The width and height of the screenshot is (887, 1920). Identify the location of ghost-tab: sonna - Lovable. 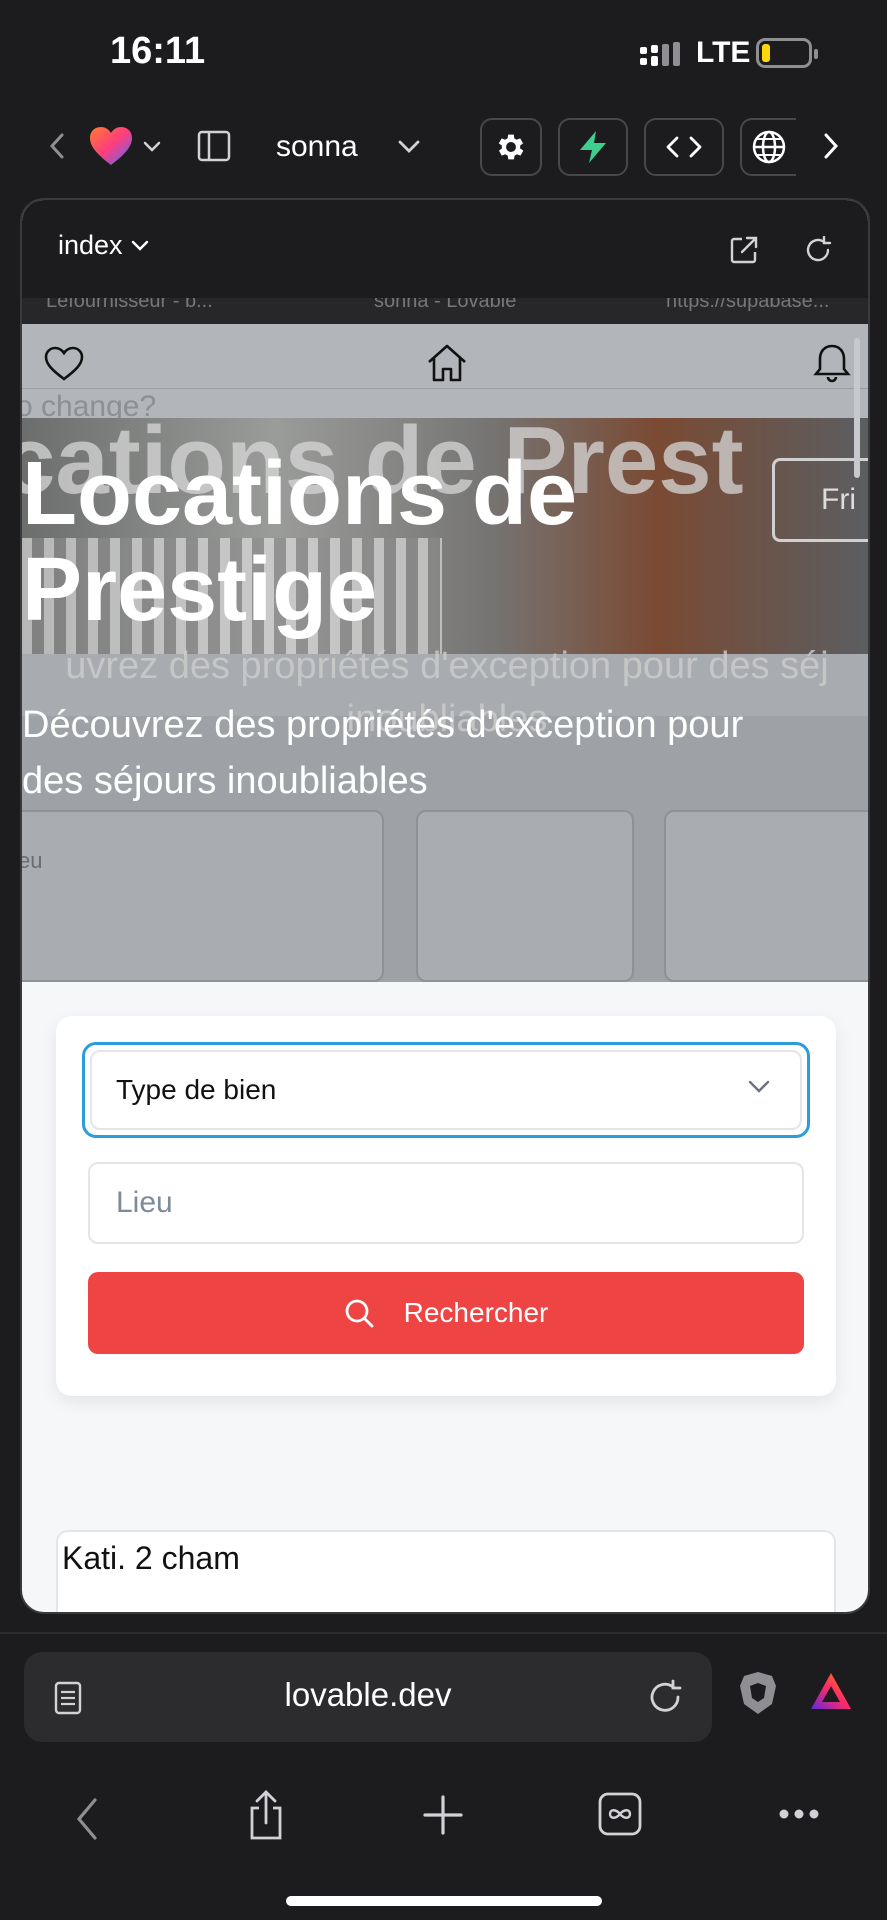
(445, 305).